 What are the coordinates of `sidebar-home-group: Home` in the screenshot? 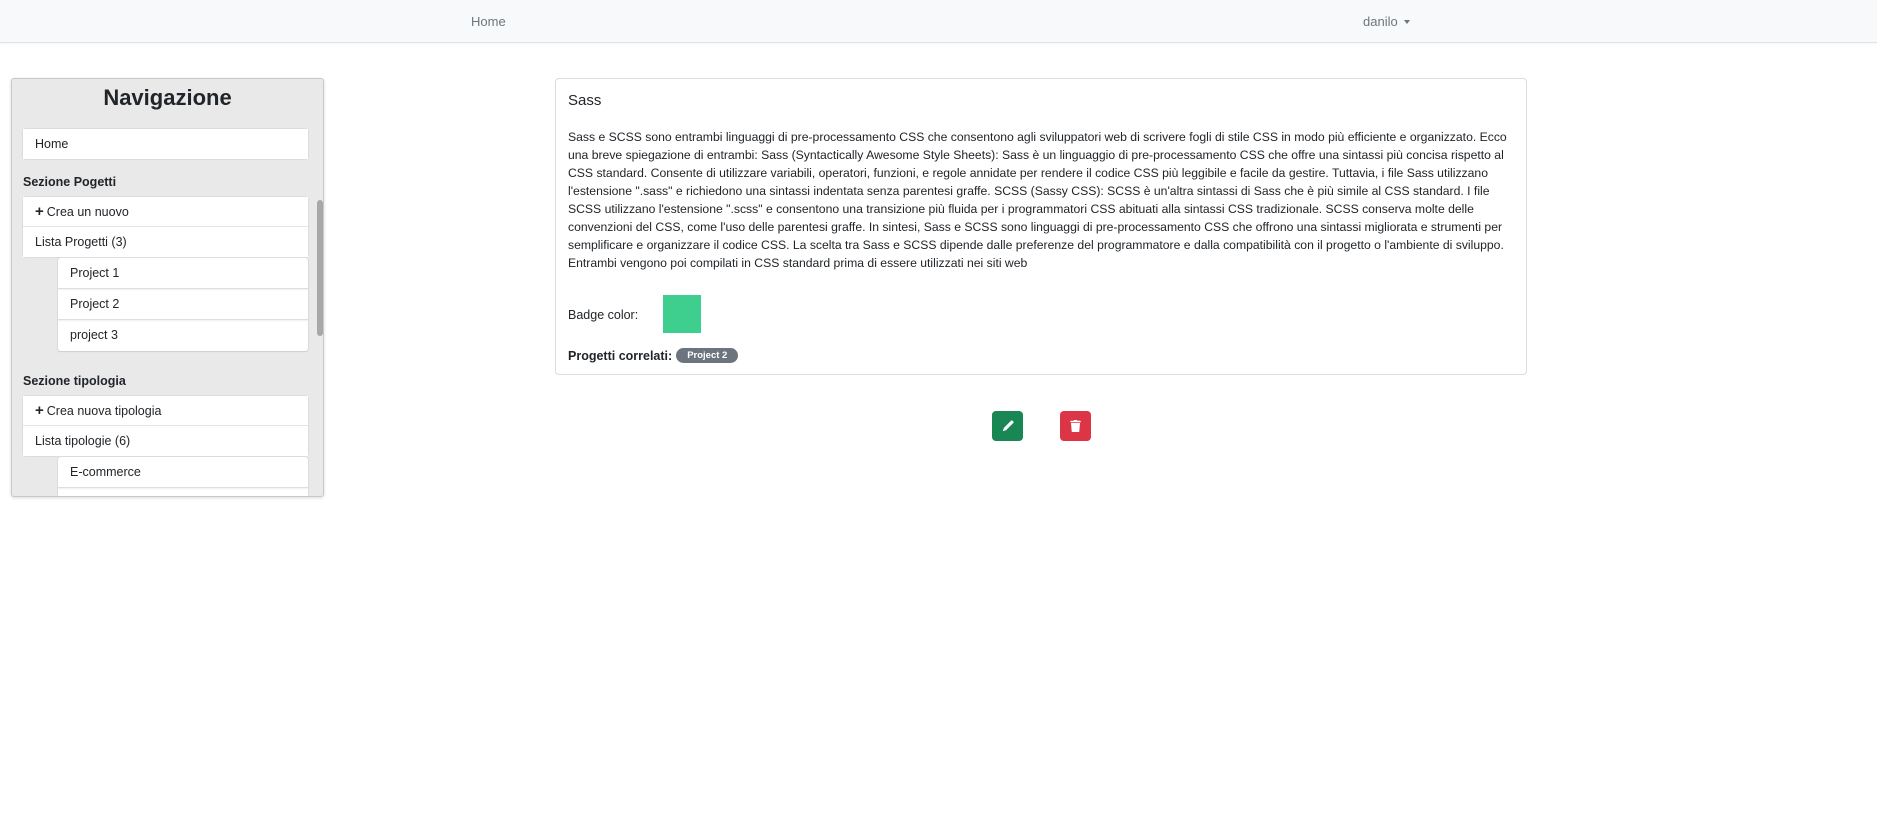 It's located at (165, 144).